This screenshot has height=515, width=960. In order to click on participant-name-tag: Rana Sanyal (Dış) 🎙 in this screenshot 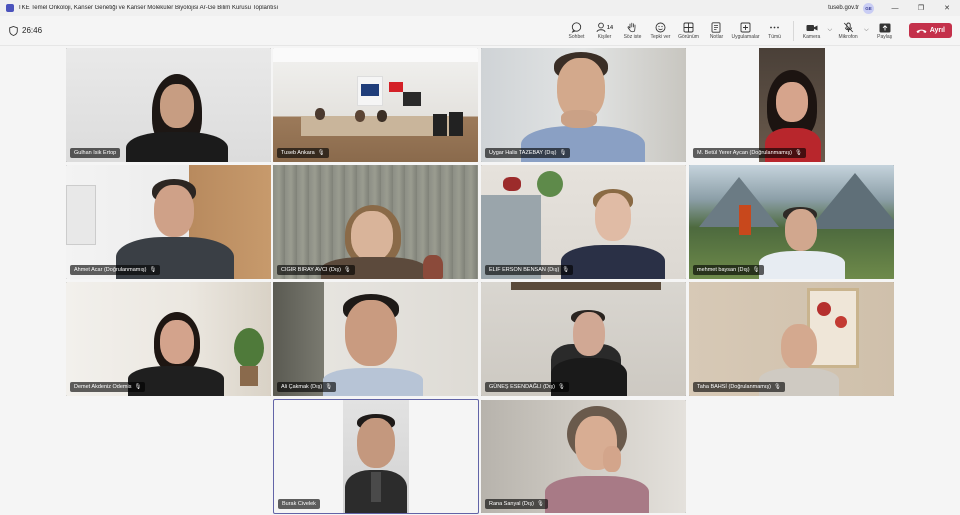, I will do `click(516, 504)`.